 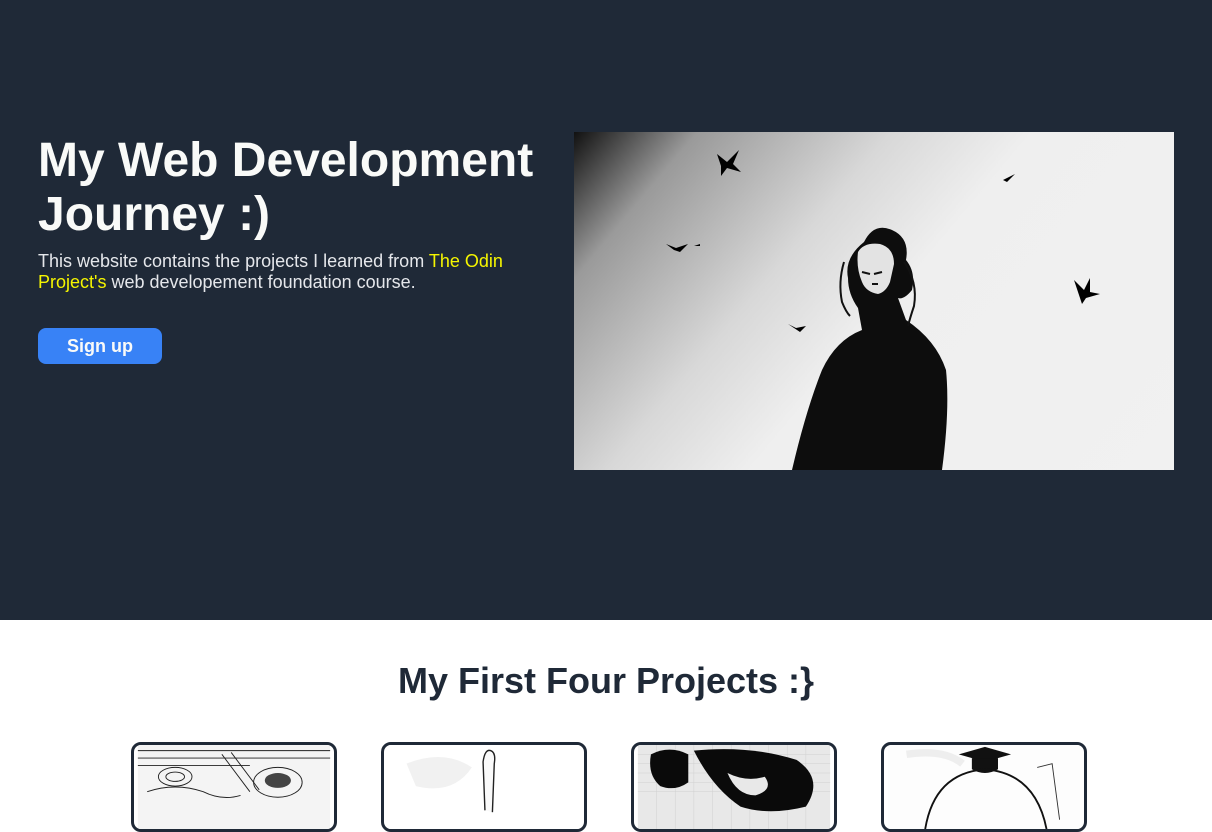 I want to click on signup-button: Sign up, so click(x=100, y=346).